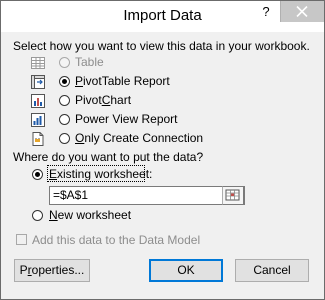 The width and height of the screenshot is (325, 300). I want to click on pivotchart-option-label: PivotChart, so click(103, 100).